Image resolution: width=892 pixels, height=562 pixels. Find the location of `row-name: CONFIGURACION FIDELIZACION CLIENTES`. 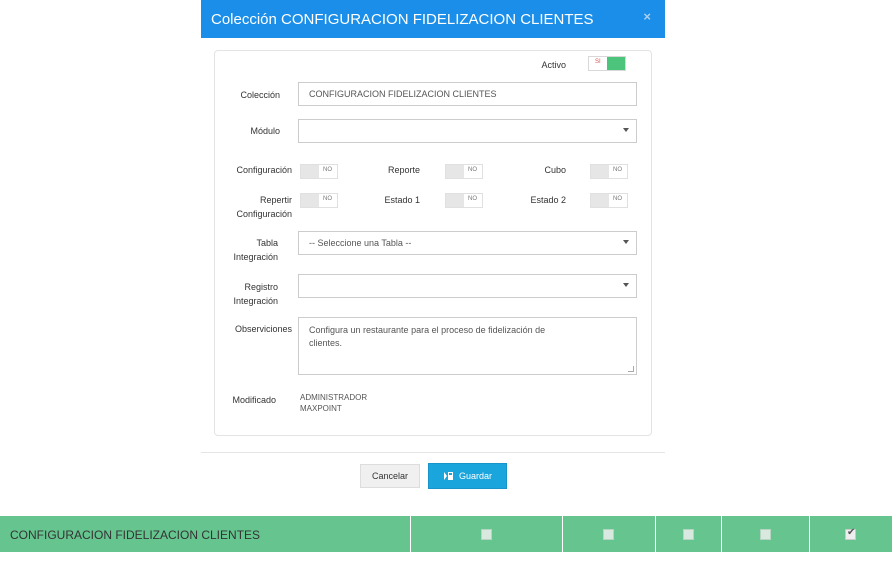

row-name: CONFIGURACION FIDELIZACION CLIENTES is located at coordinates (135, 535).